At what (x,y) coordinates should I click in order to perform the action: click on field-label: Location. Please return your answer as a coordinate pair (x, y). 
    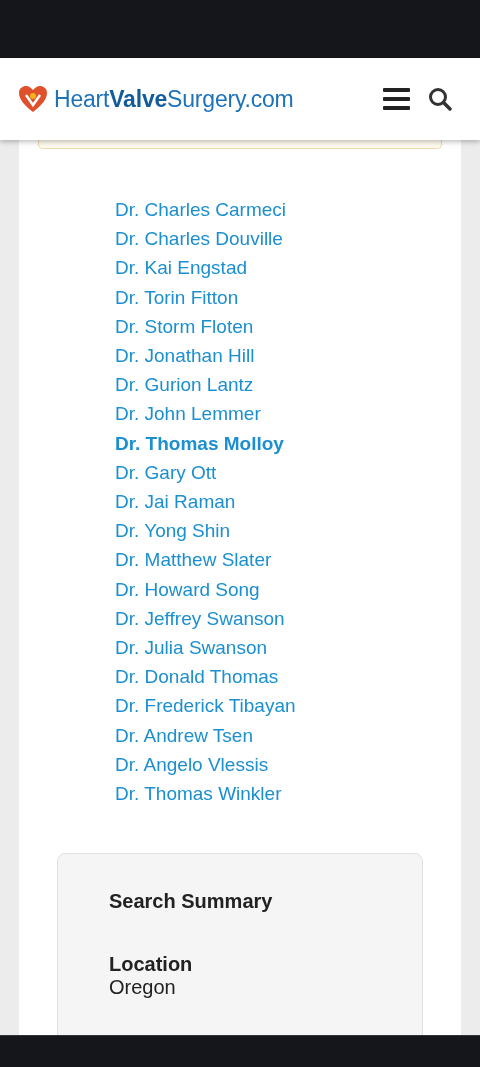
    Looking at the image, I should click on (151, 965).